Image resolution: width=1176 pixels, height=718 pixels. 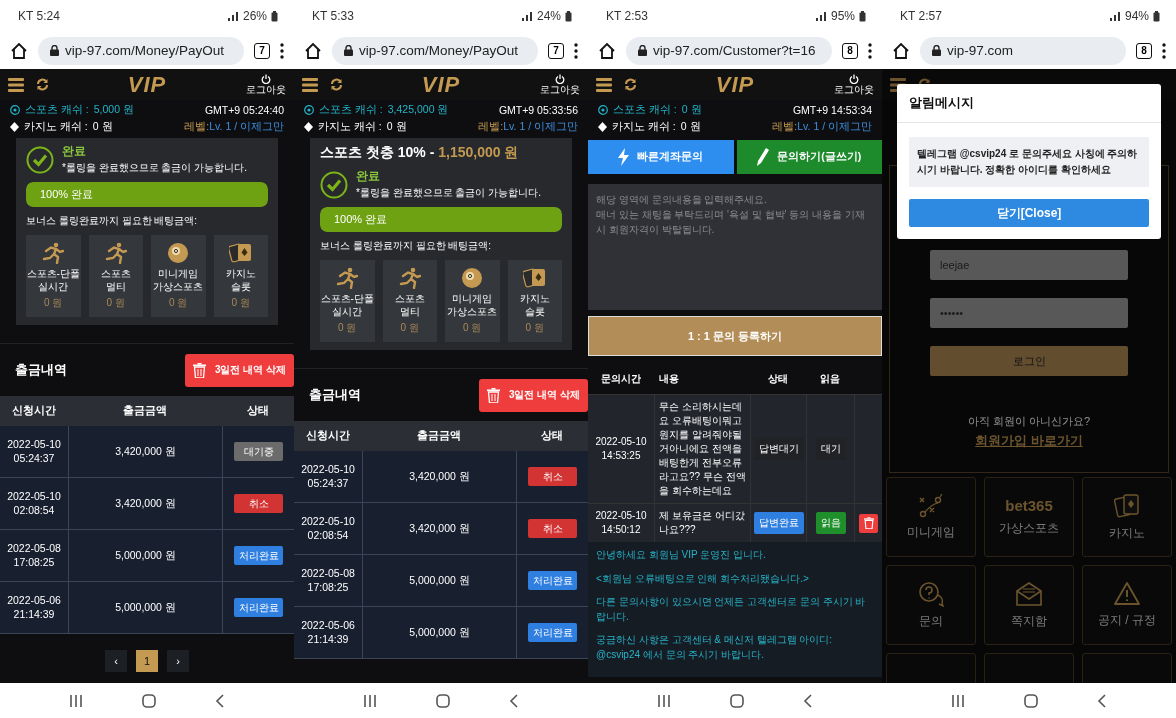 What do you see at coordinates (1029, 517) in the screenshot?
I see `menu-tile: bet365 가상스포츠` at bounding box center [1029, 517].